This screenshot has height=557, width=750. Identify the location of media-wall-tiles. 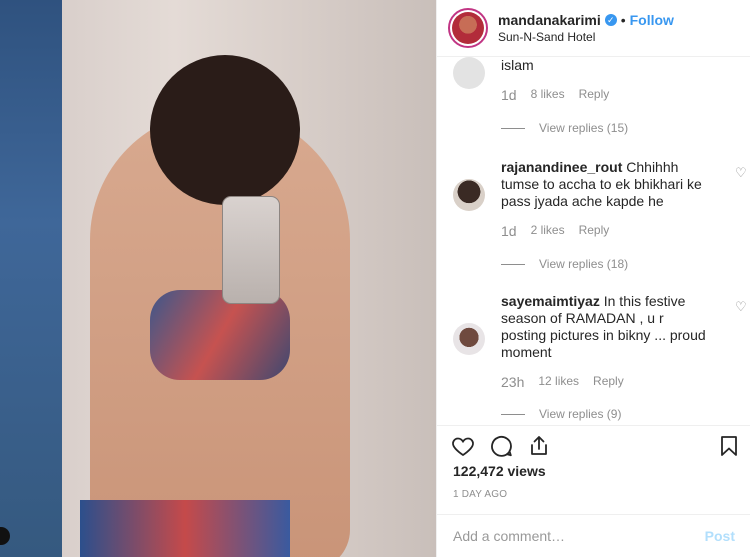
(31, 278).